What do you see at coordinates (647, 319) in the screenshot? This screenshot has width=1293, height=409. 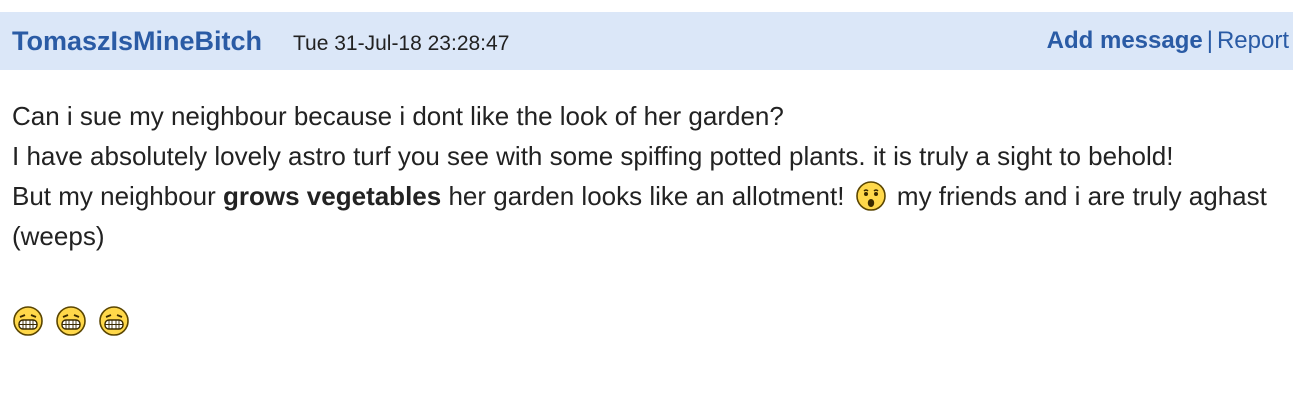 I see `laughing-emoji-row` at bounding box center [647, 319].